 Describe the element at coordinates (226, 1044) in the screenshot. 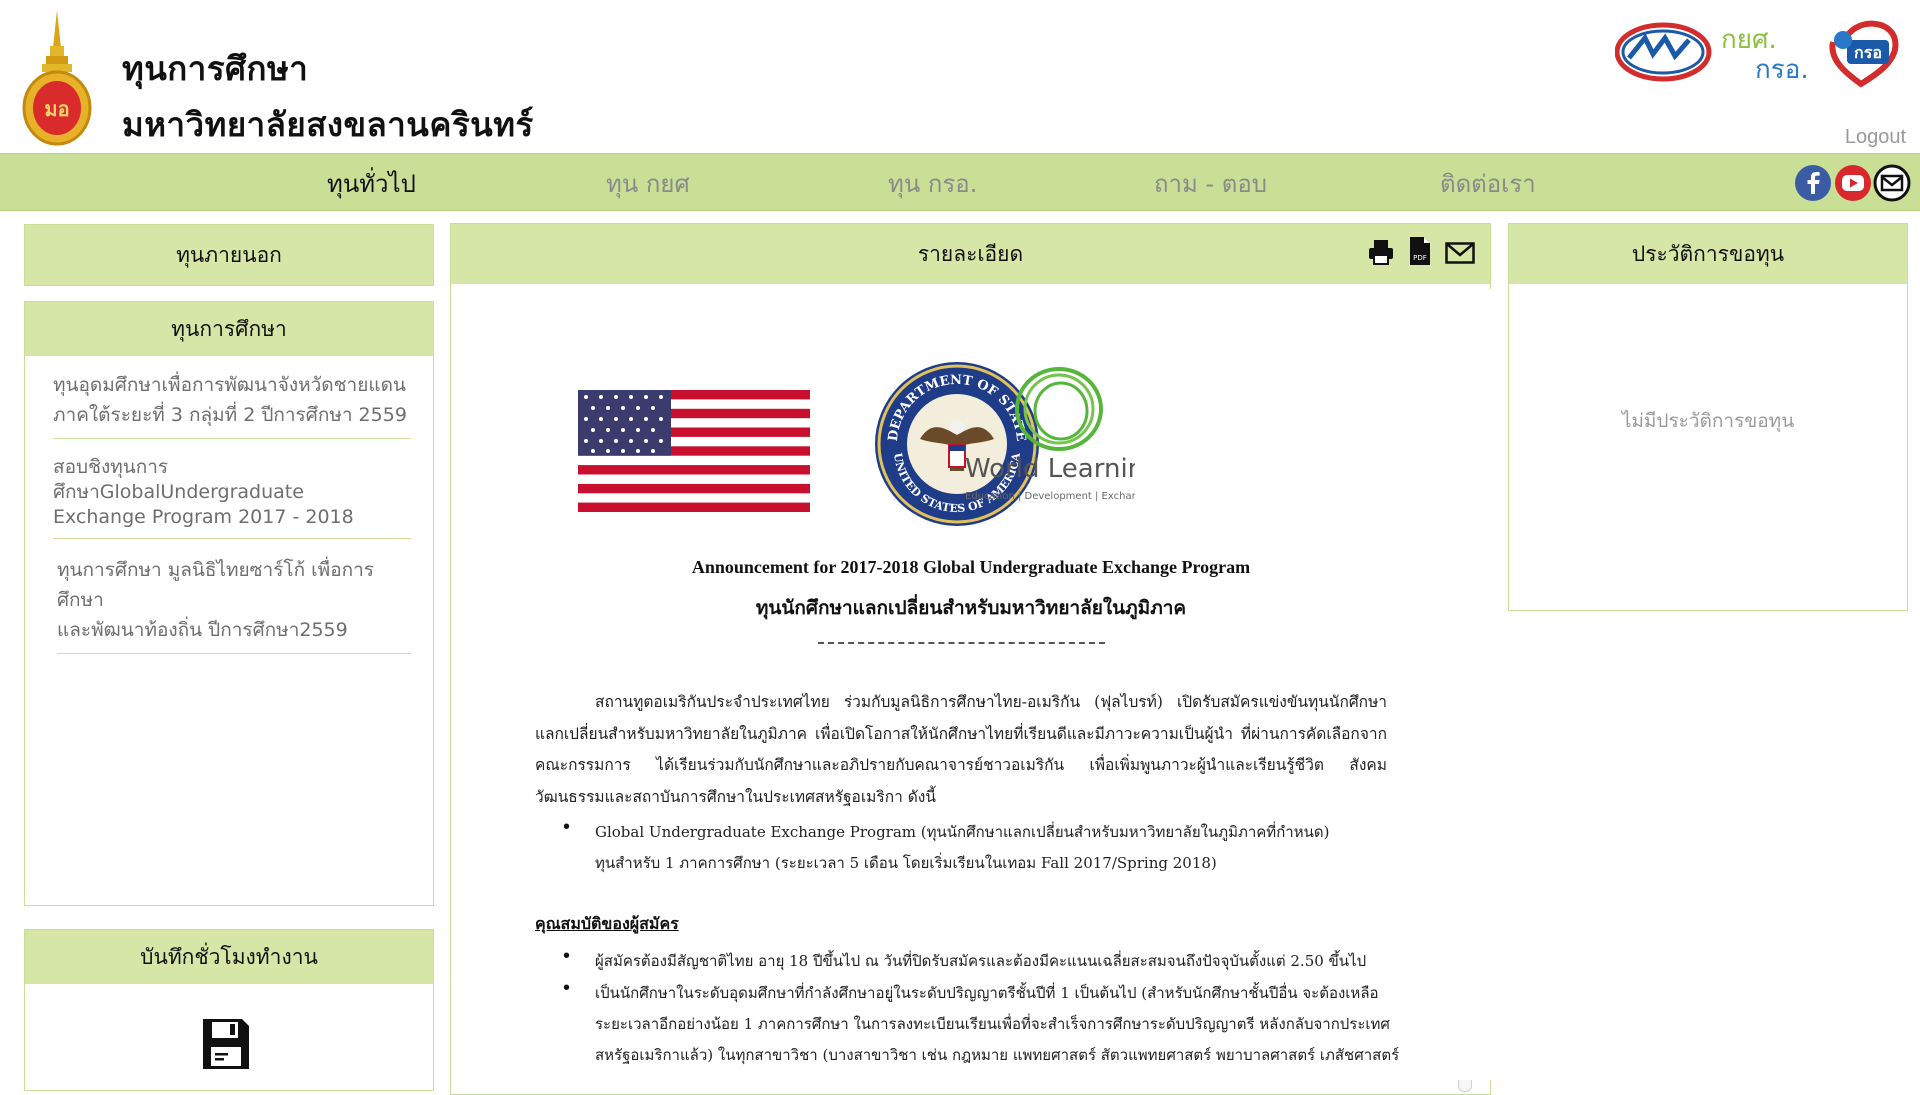

I see `save-icon` at that location.